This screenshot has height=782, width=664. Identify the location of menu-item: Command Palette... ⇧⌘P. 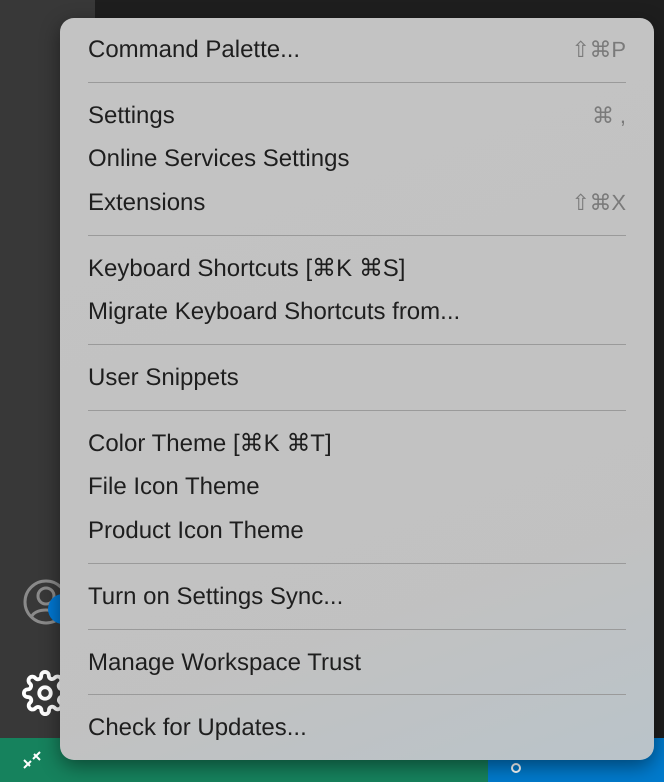
(357, 50).